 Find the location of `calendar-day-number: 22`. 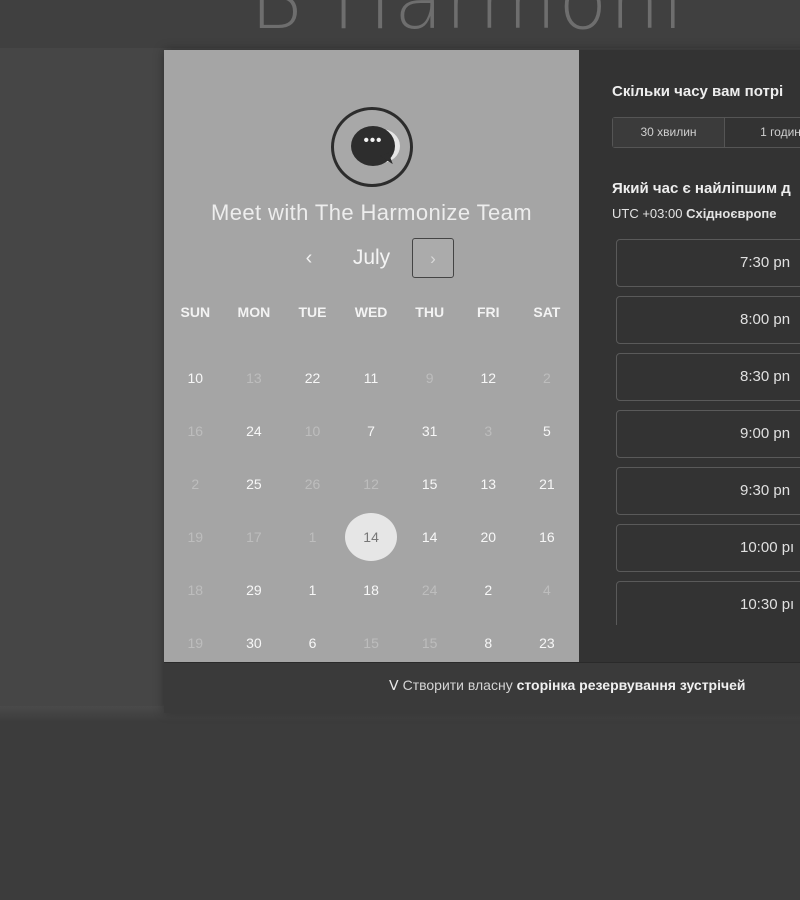

calendar-day-number: 22 is located at coordinates (312, 378).